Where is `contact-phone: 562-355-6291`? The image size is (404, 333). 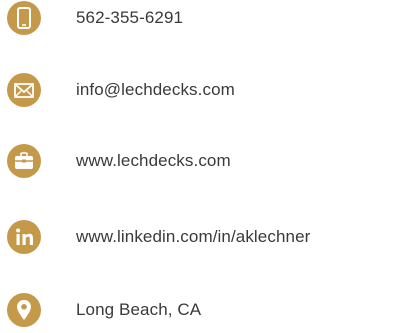 contact-phone: 562-355-6291 is located at coordinates (202, 20).